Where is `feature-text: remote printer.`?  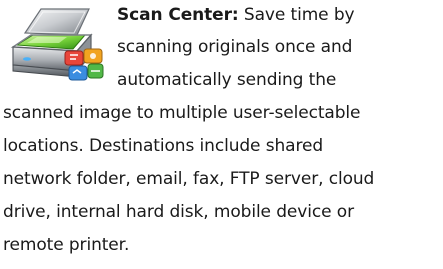 feature-text: remote printer. is located at coordinates (66, 245).